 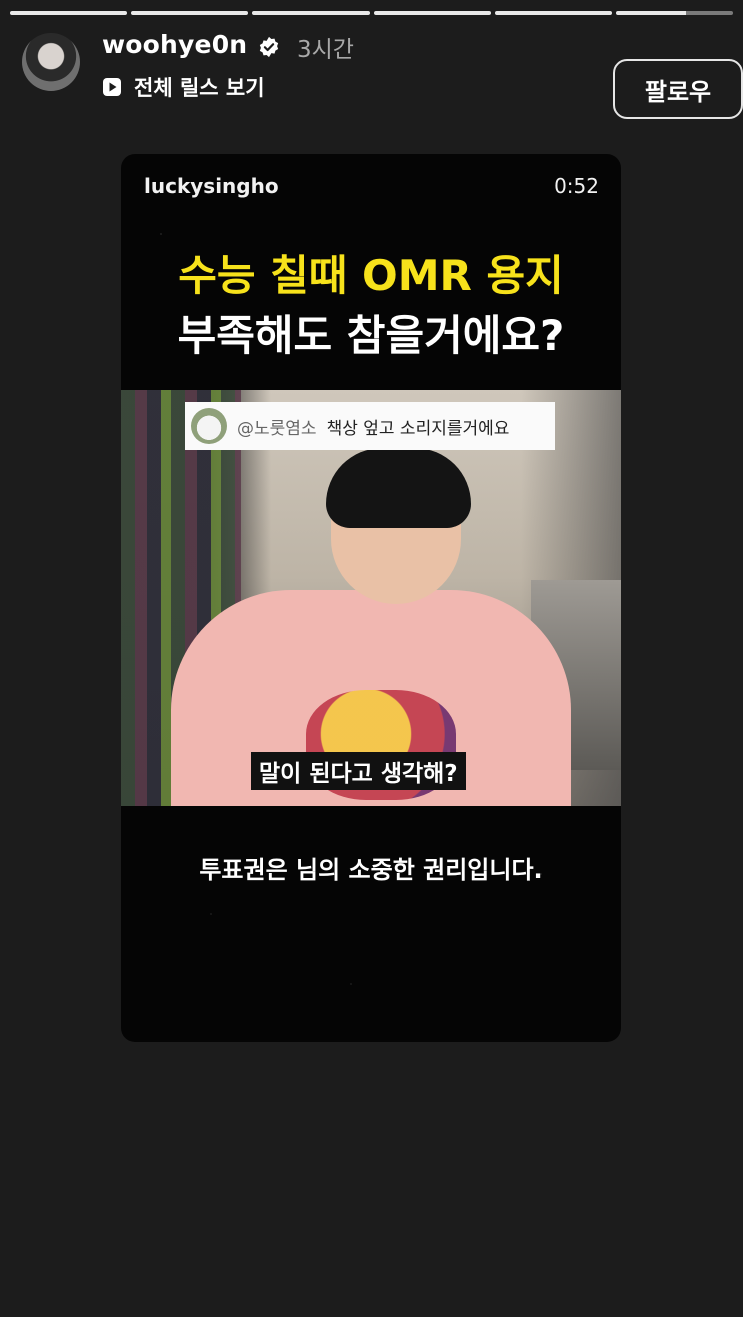 What do you see at coordinates (371, 335) in the screenshot?
I see `reel-title-line2: 부족해도 참을거에요?` at bounding box center [371, 335].